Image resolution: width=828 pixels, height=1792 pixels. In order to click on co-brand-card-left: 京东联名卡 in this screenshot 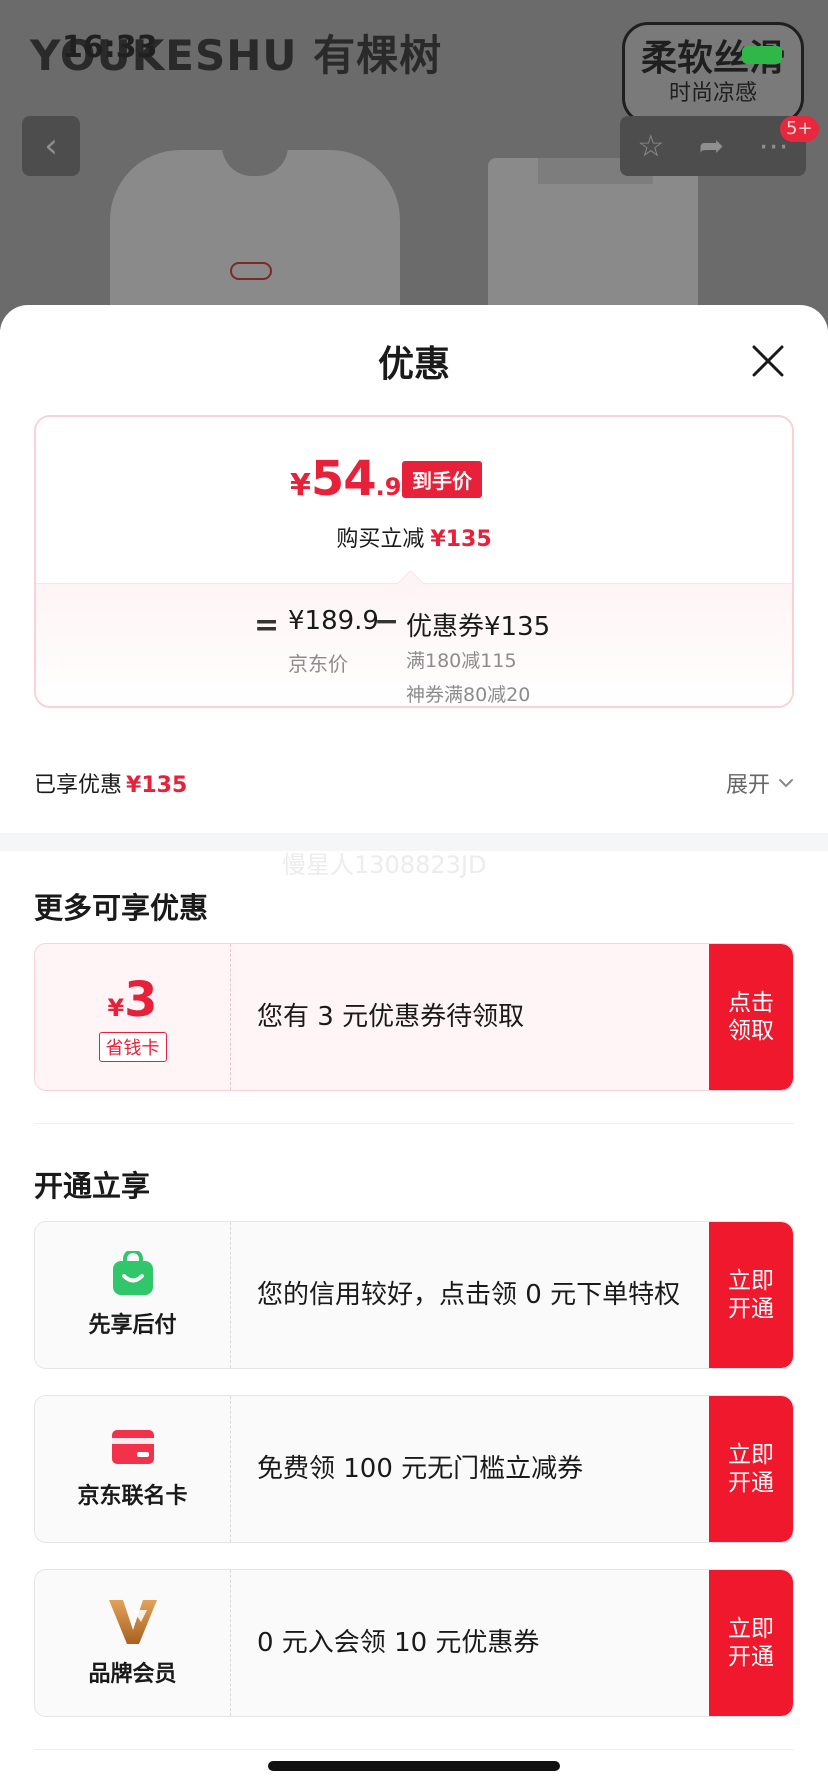, I will do `click(133, 1469)`.